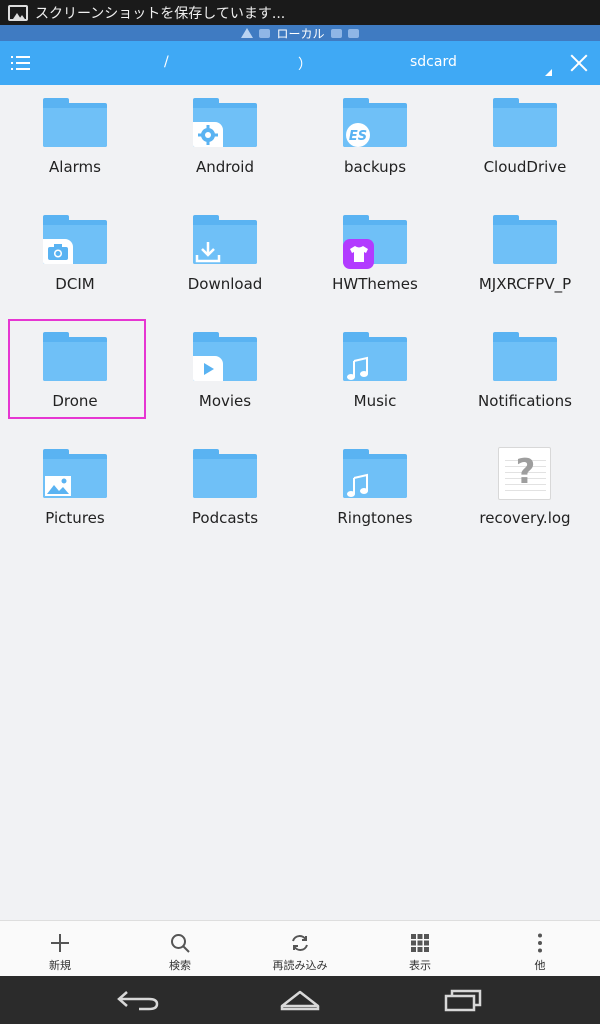 The height and width of the screenshot is (1024, 600). I want to click on screenshot-icon, so click(18, 12).